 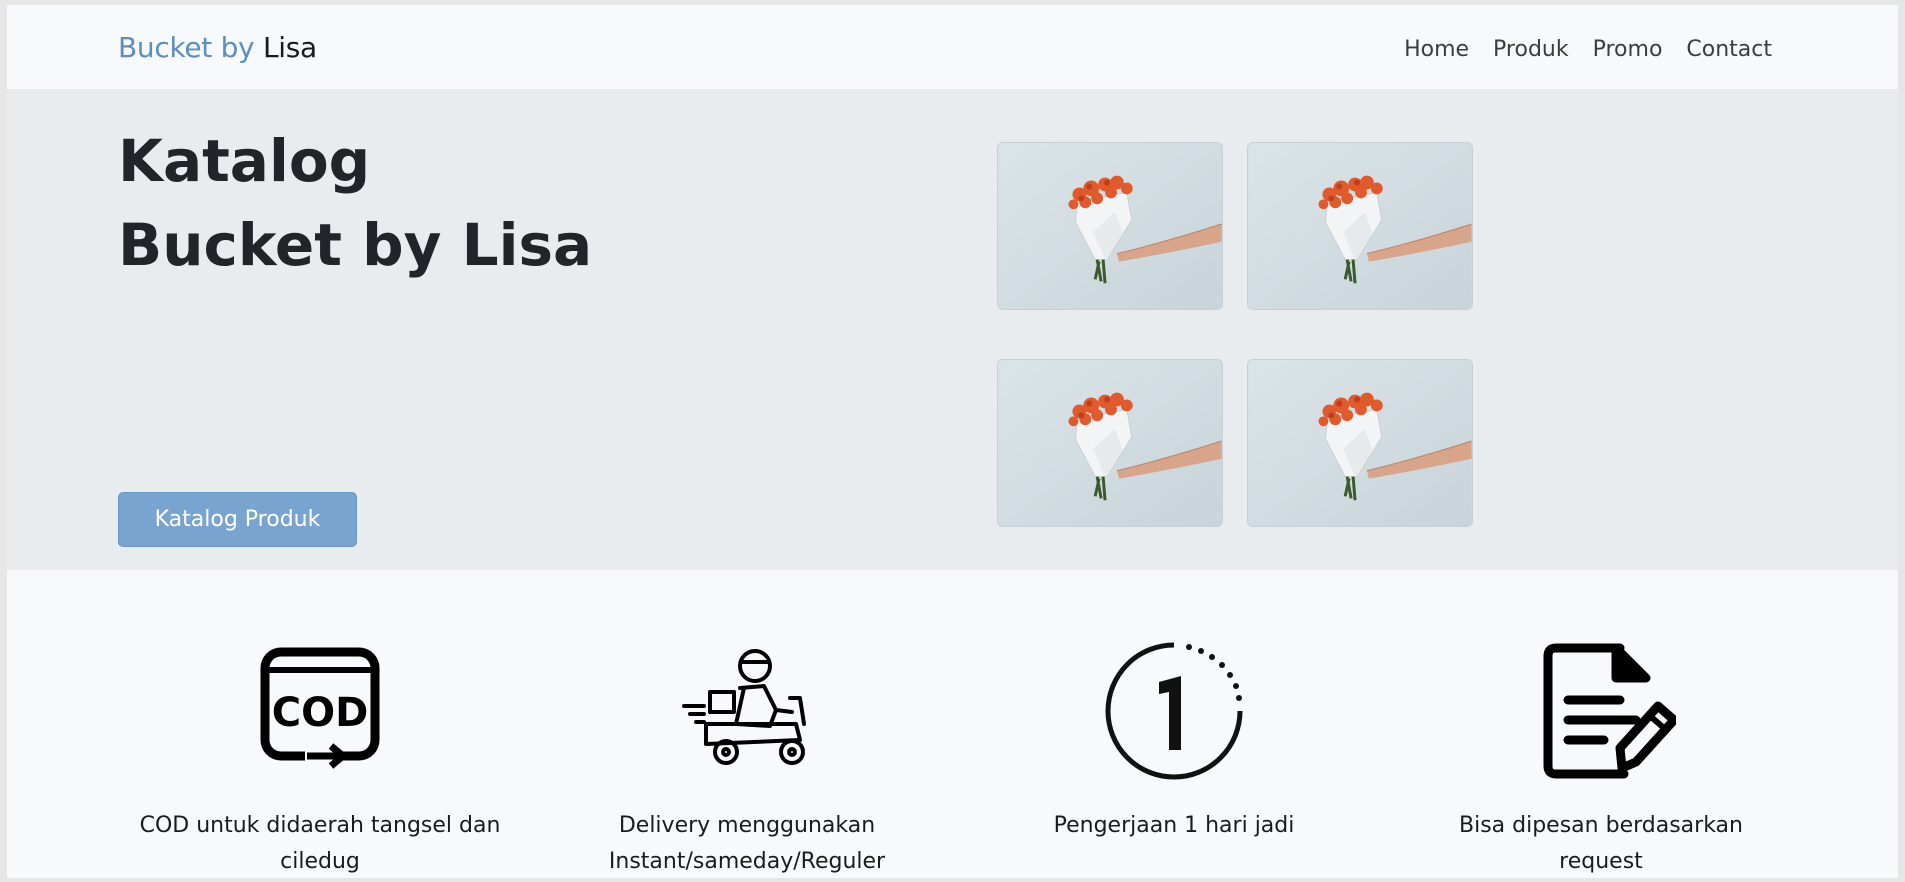 What do you see at coordinates (1174, 710) in the screenshot?
I see `one-day-icon` at bounding box center [1174, 710].